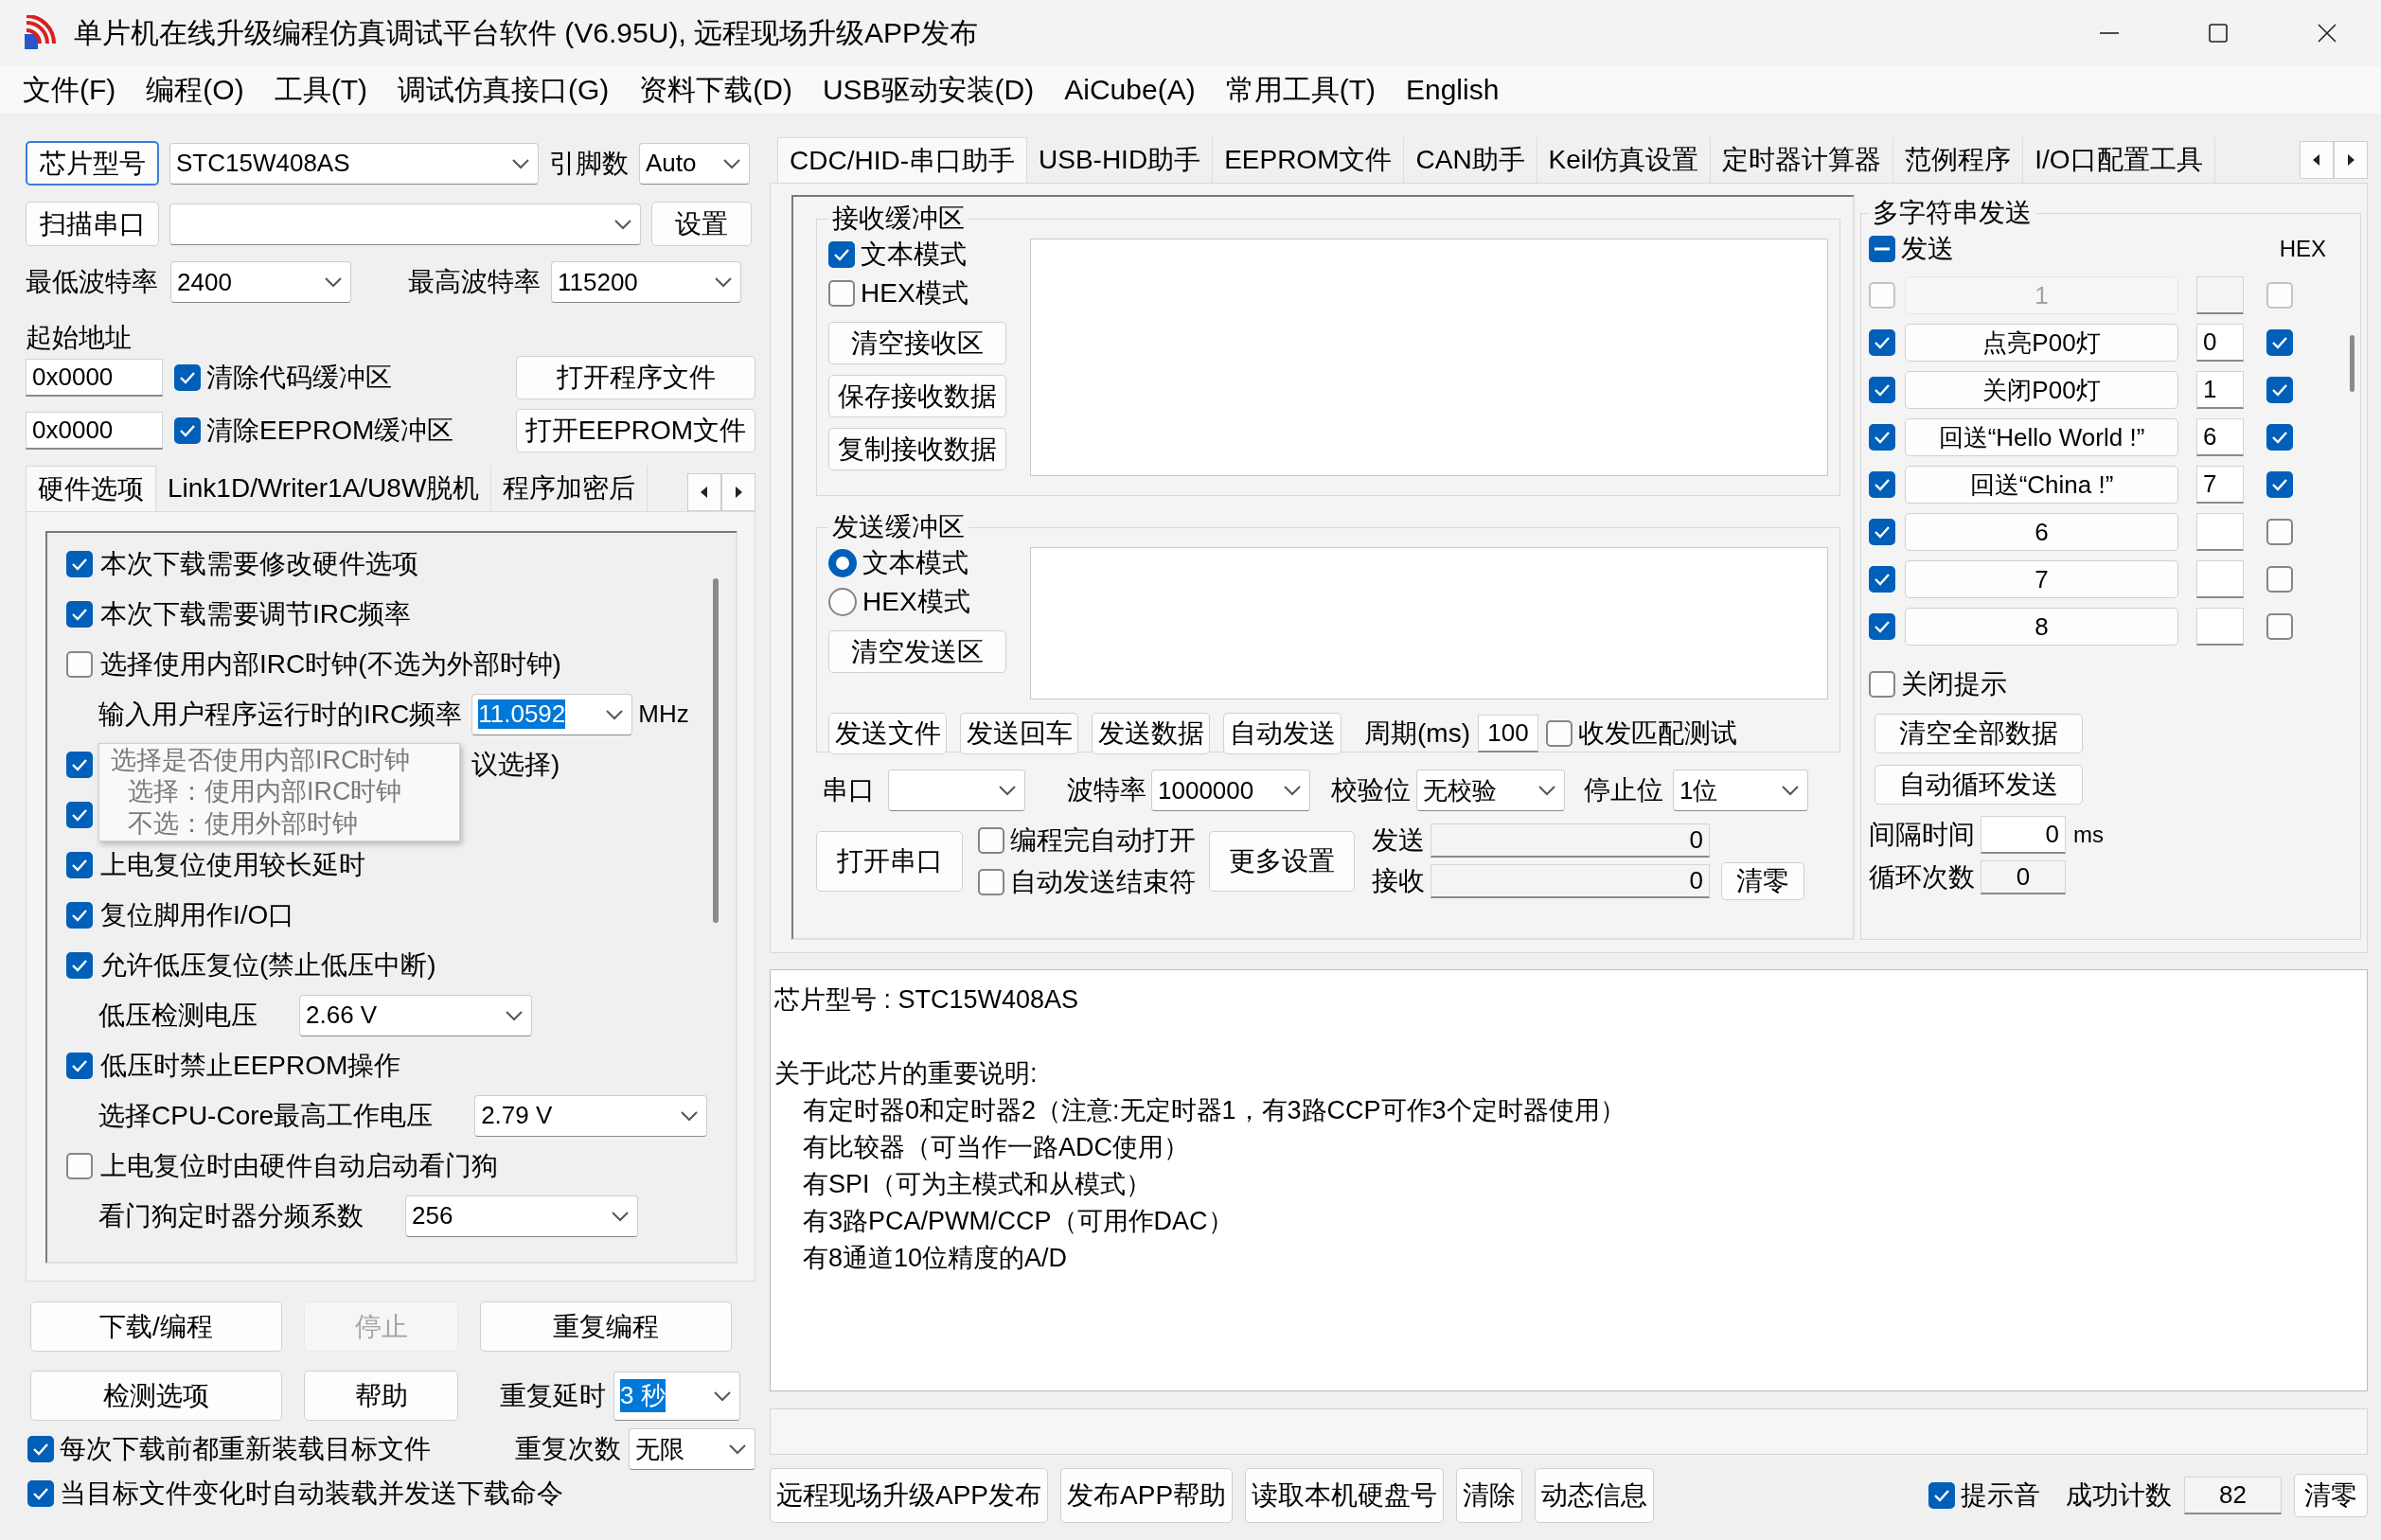 This screenshot has height=1540, width=2381. I want to click on bottom-action-button: 远程现场升级APP发布, so click(909, 1496).